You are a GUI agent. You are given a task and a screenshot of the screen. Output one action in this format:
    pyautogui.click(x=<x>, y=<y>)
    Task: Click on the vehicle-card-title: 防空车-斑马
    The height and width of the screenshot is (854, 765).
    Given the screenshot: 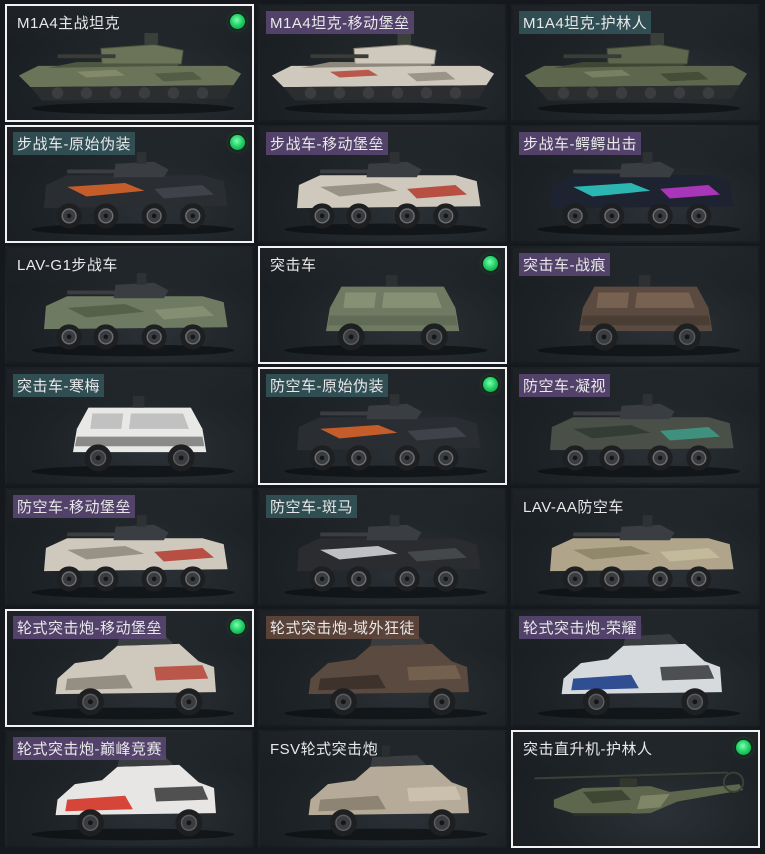 What is the action you would take?
    pyautogui.click(x=311, y=506)
    